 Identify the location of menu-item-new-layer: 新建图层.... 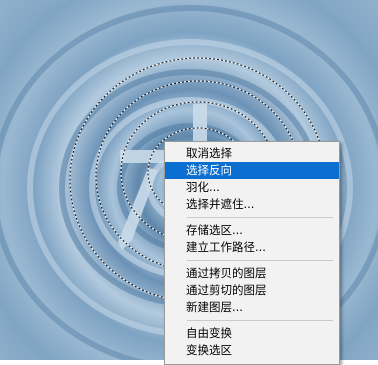
(252, 307).